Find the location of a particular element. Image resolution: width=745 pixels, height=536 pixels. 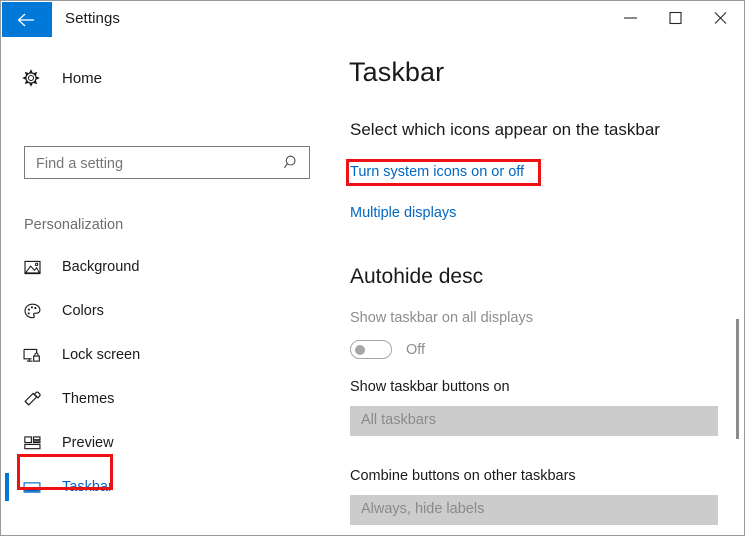

sidebar-item-background: Background is located at coordinates (167, 267).